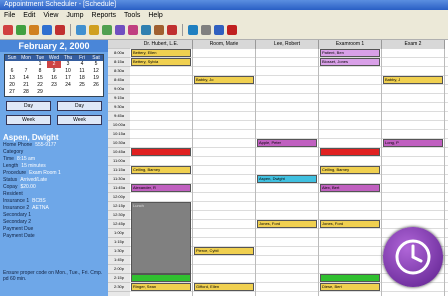  I want to click on refresh-icon, so click(133, 30).